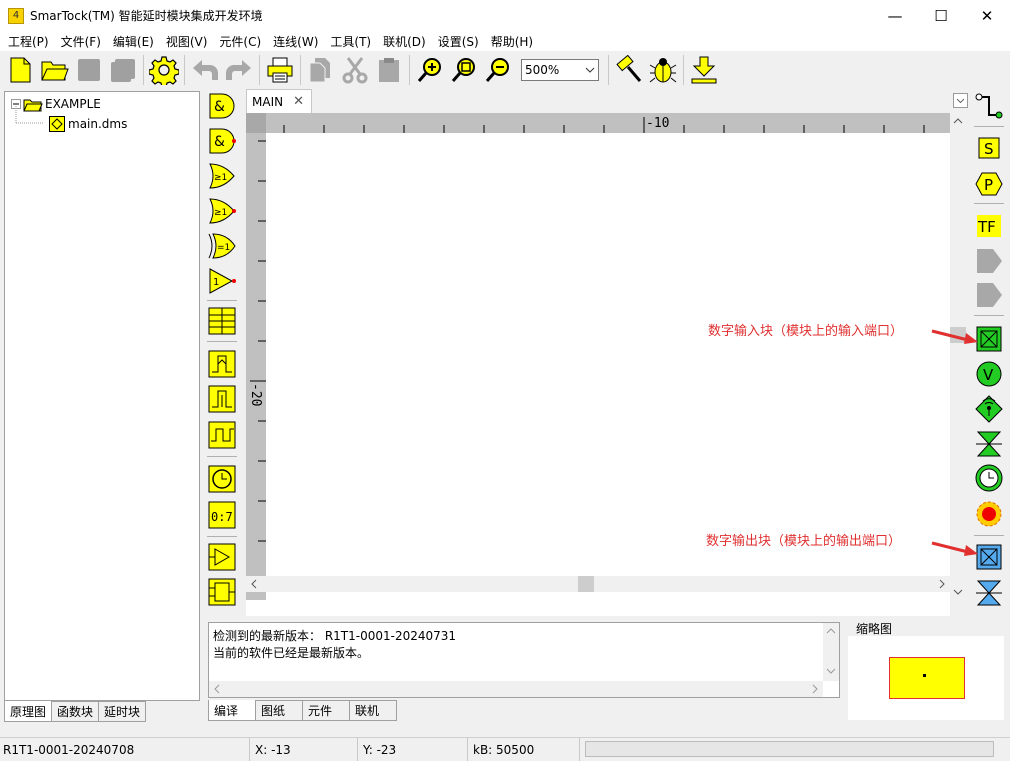 Image resolution: width=1010 pixels, height=761 pixels. I want to click on menu-file: 文件(F), so click(81, 41).